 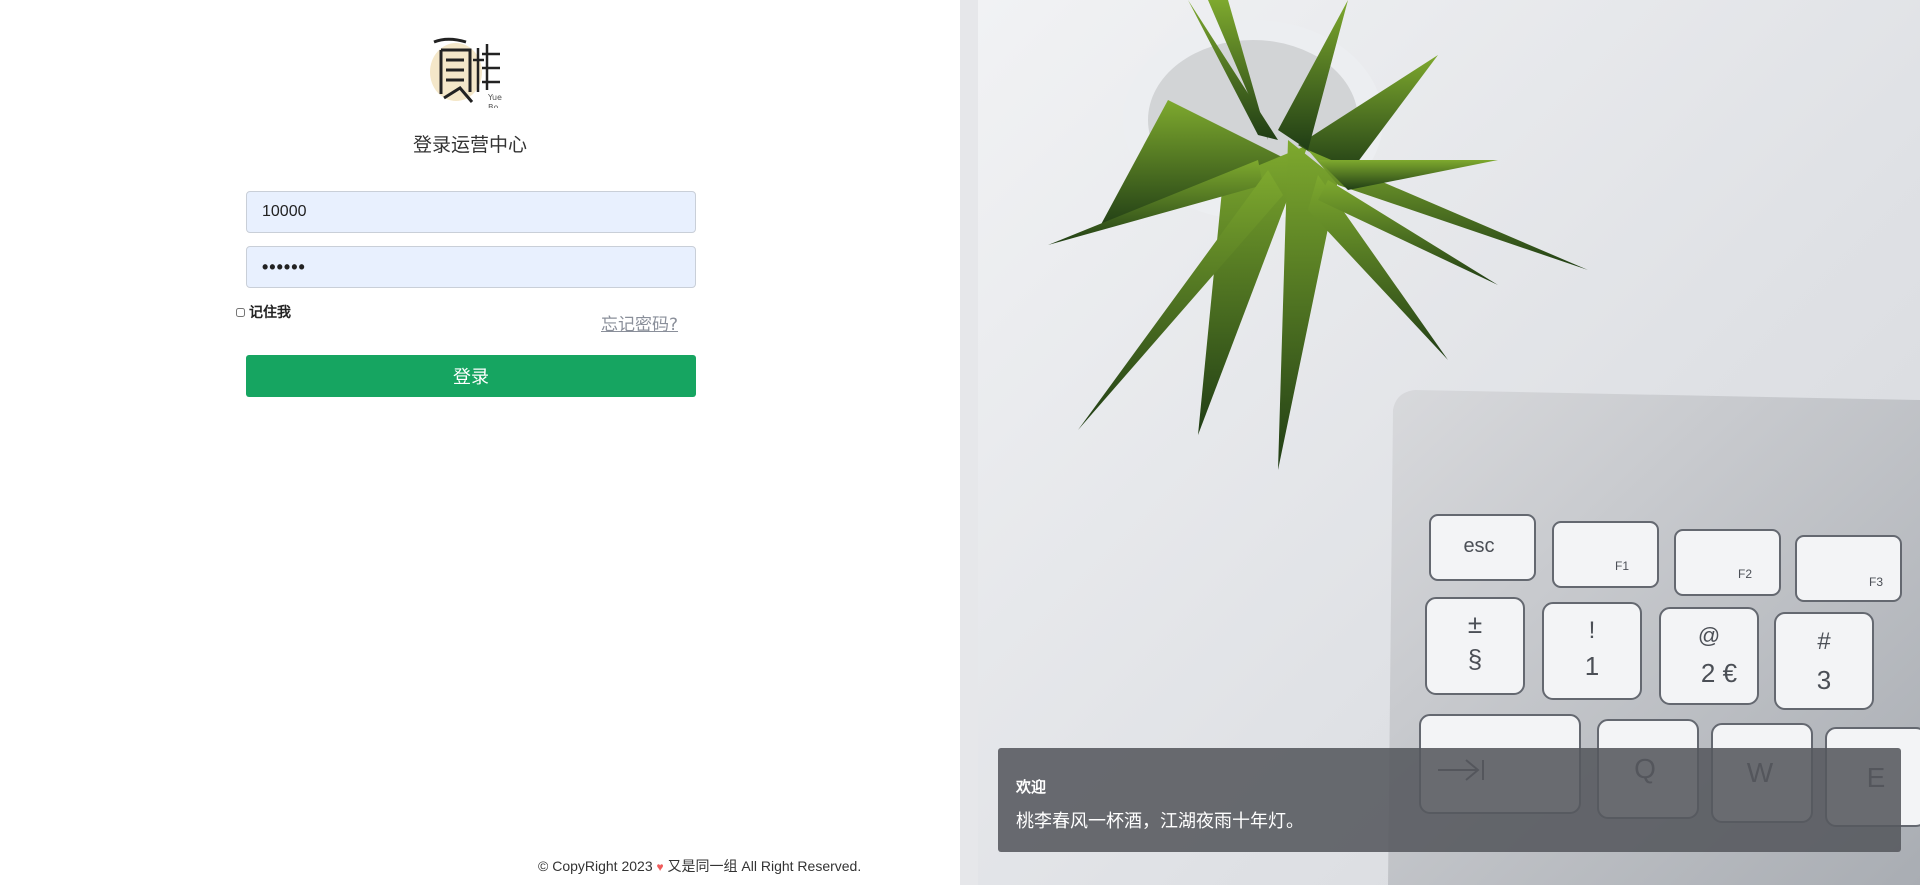 I want to click on key-label-1: 1, so click(x=1592, y=666).